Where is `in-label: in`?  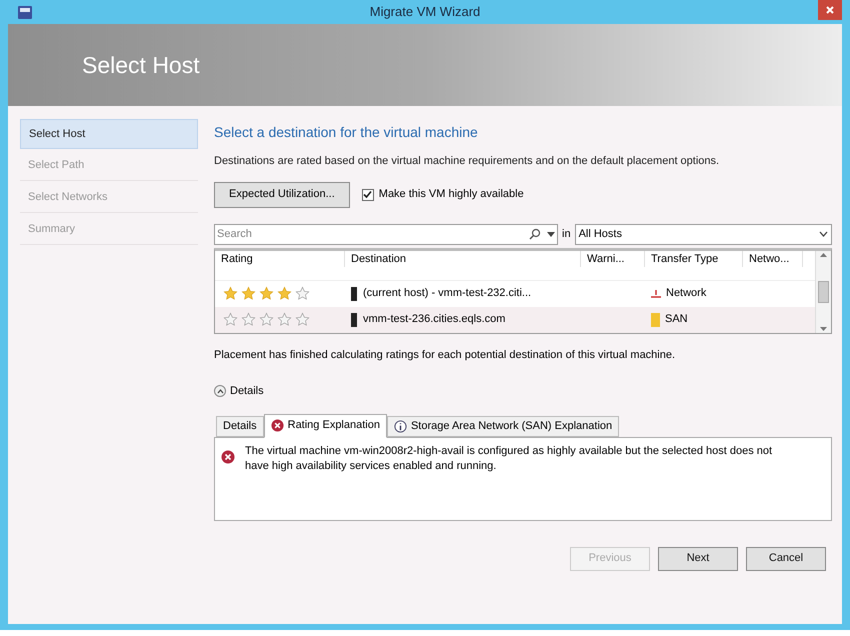 in-label: in is located at coordinates (566, 234).